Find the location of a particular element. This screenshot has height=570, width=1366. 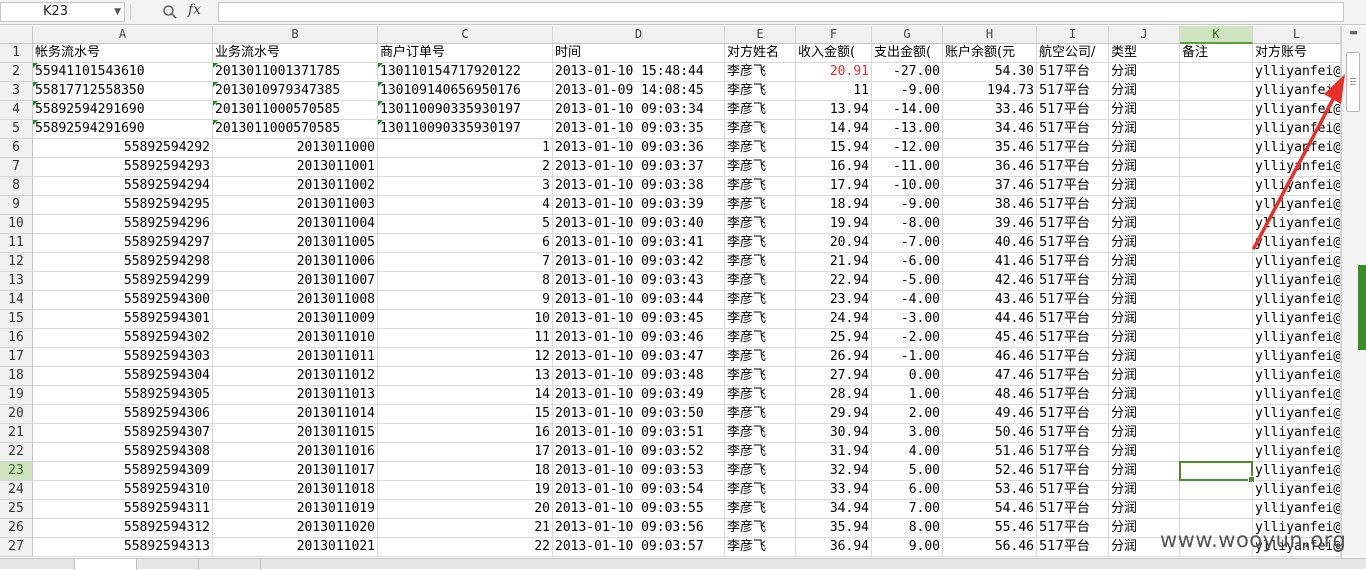

row-header: 4 is located at coordinates (16, 110).